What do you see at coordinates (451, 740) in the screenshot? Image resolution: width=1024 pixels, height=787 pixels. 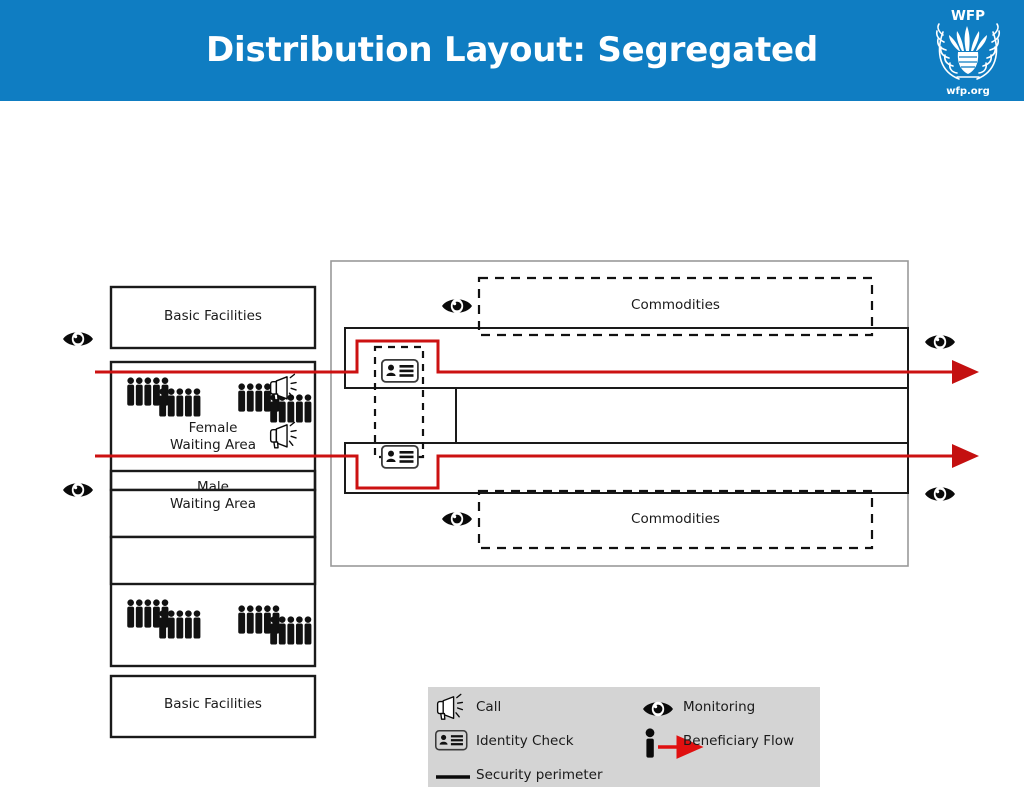 I see `legend-id-card-icon` at bounding box center [451, 740].